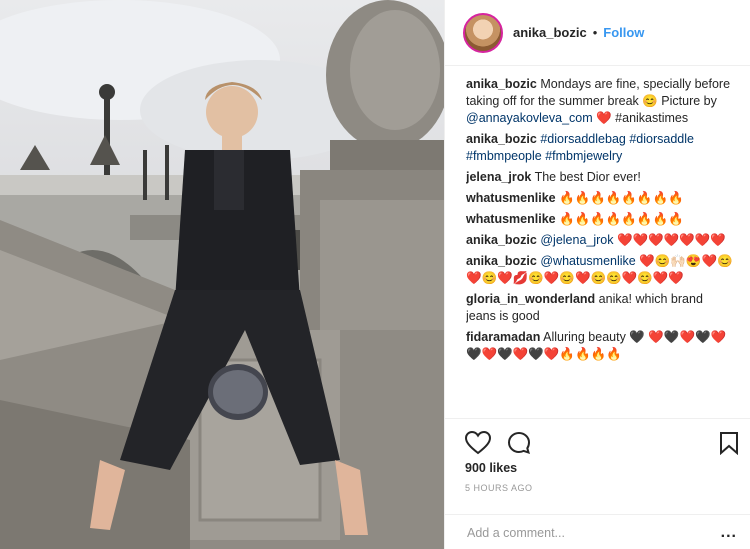 This screenshot has height=549, width=750. Describe the element at coordinates (587, 261) in the screenshot. I see `comment-mention: @whatusmenlike` at that location.